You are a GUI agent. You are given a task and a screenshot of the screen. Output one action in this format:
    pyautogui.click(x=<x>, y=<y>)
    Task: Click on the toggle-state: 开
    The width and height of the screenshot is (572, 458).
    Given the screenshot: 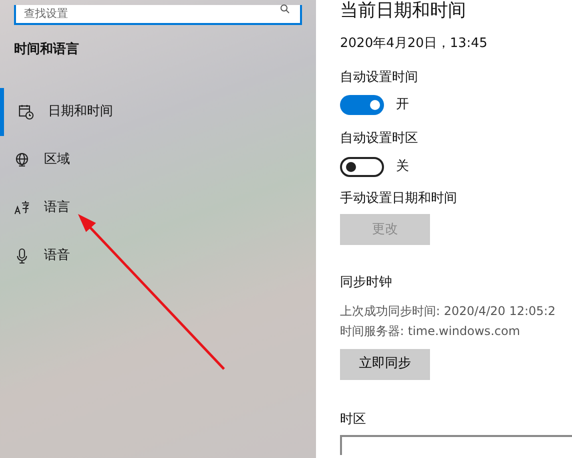 What is the action you would take?
    pyautogui.click(x=402, y=105)
    